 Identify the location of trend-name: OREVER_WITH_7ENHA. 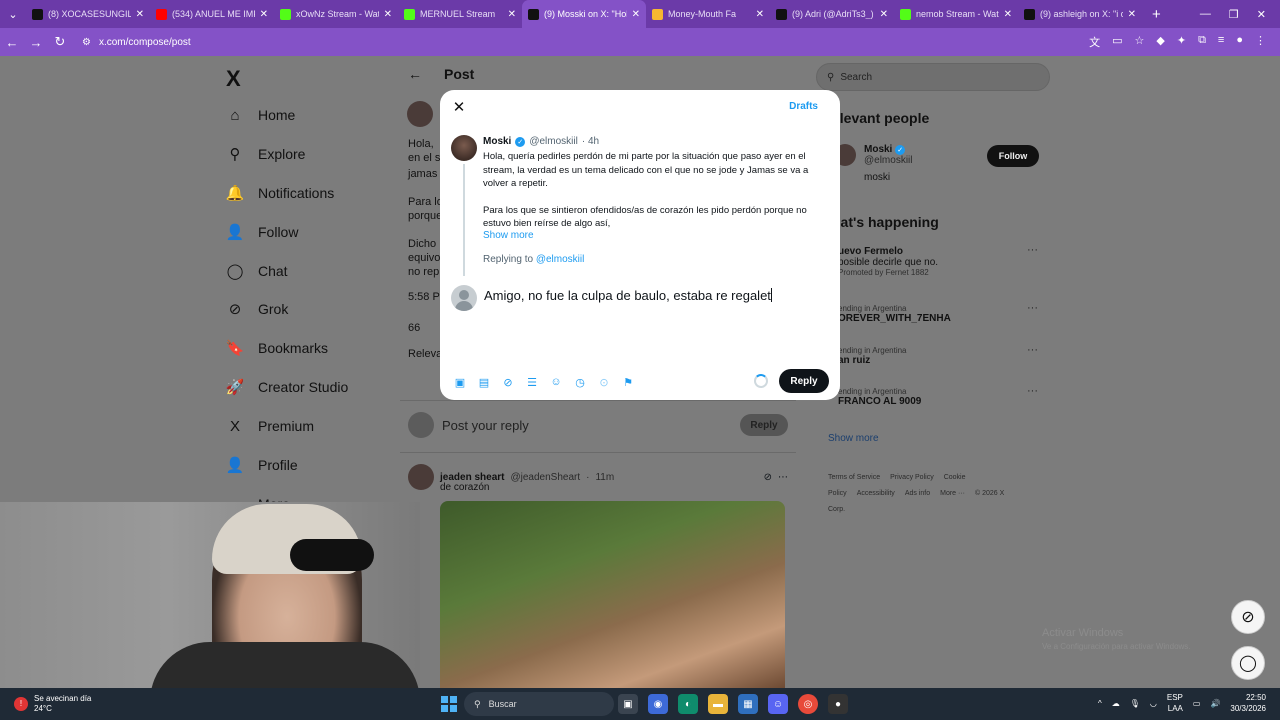
(894, 318).